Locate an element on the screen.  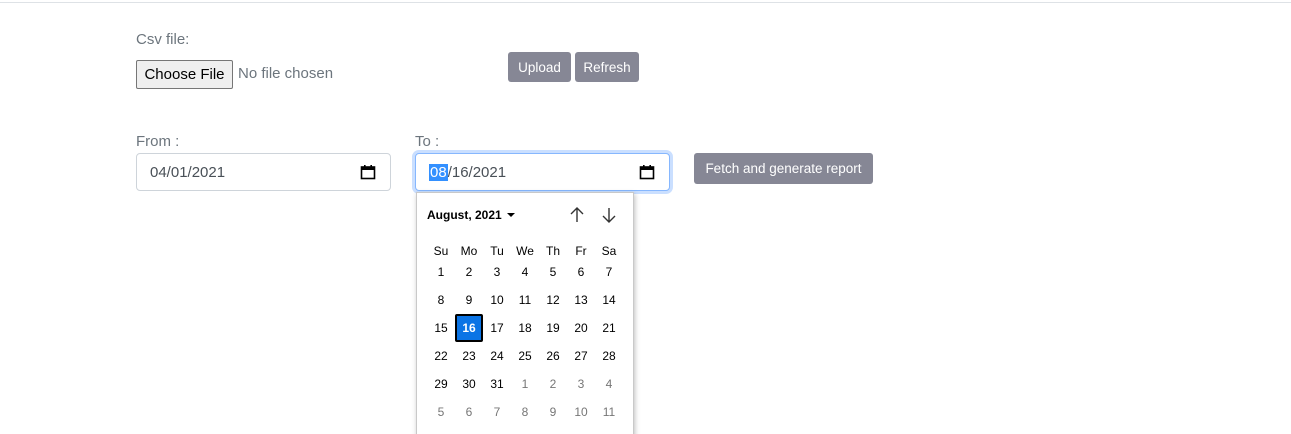
choose-file-button: Choose File is located at coordinates (184, 74).